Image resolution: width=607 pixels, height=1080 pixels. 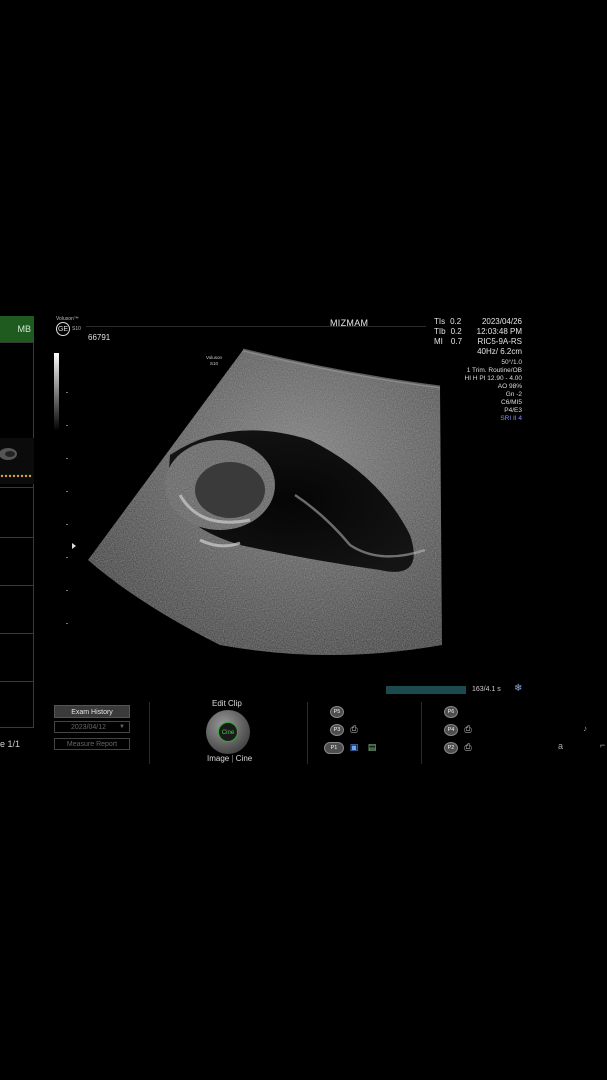 I want to click on thumbnail-image, so click(x=17, y=461).